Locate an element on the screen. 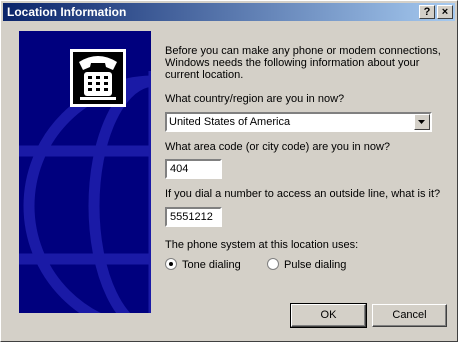 This screenshot has width=458, height=342. pulse-dialing-radio: Pulse dialing is located at coordinates (306, 265).